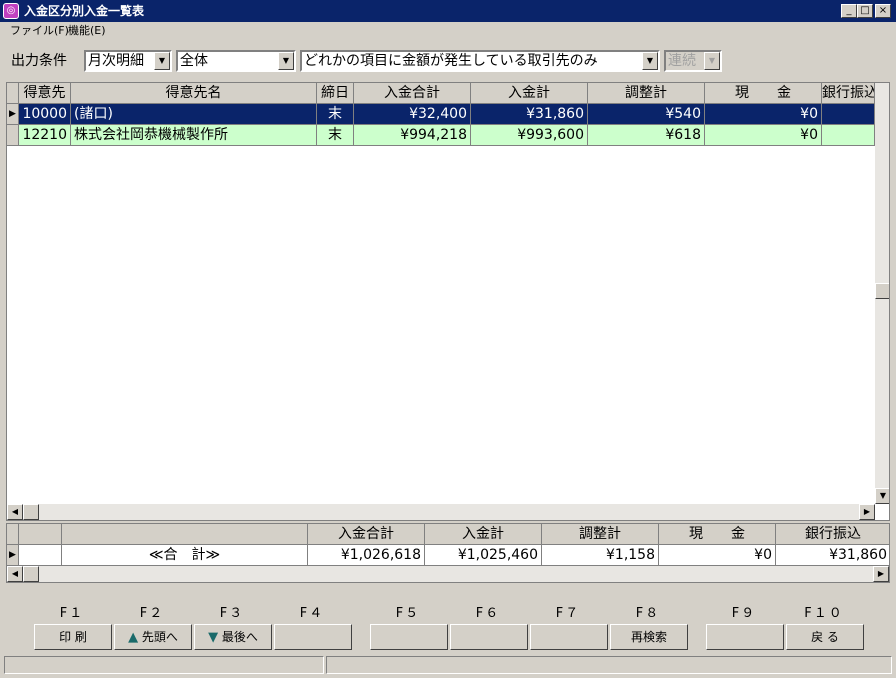  I want to click on summary-adjust: ¥1,158, so click(600, 555).